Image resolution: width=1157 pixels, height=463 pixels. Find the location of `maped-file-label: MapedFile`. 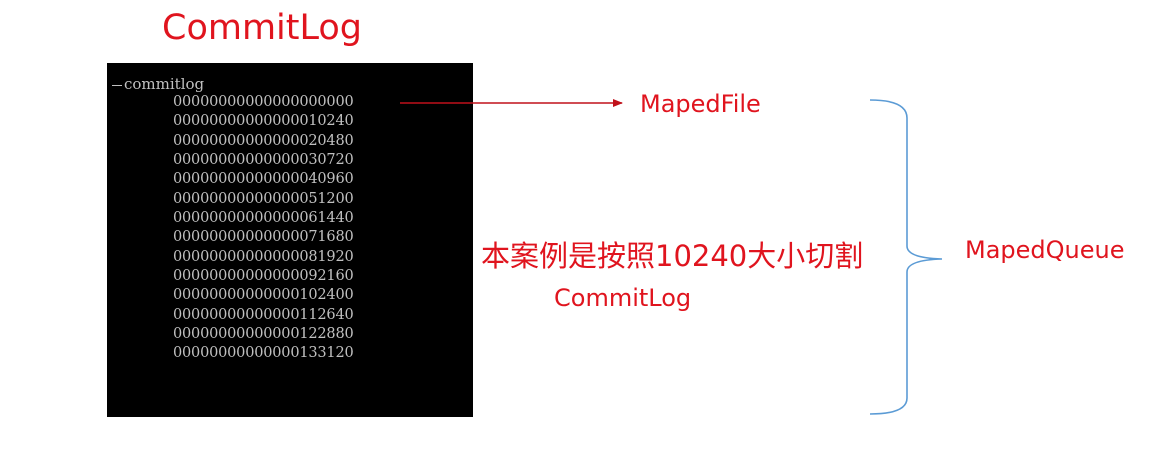

maped-file-label: MapedFile is located at coordinates (700, 104).